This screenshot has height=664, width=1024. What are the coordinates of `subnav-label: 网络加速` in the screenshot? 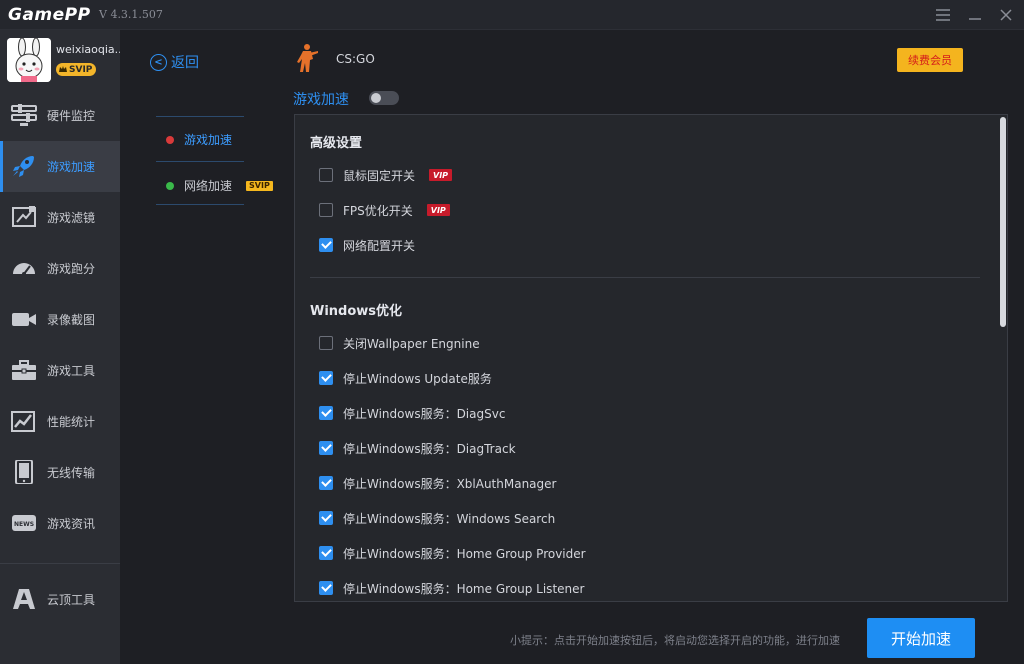 It's located at (208, 186).